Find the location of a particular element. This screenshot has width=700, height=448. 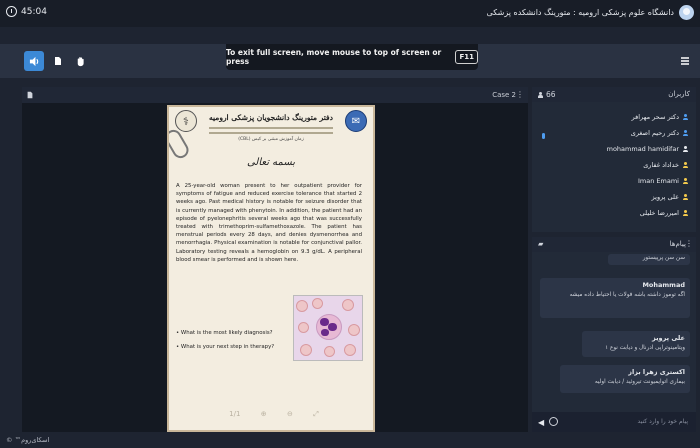

user-name: دکتر سحر مهرافر is located at coordinates (655, 117).